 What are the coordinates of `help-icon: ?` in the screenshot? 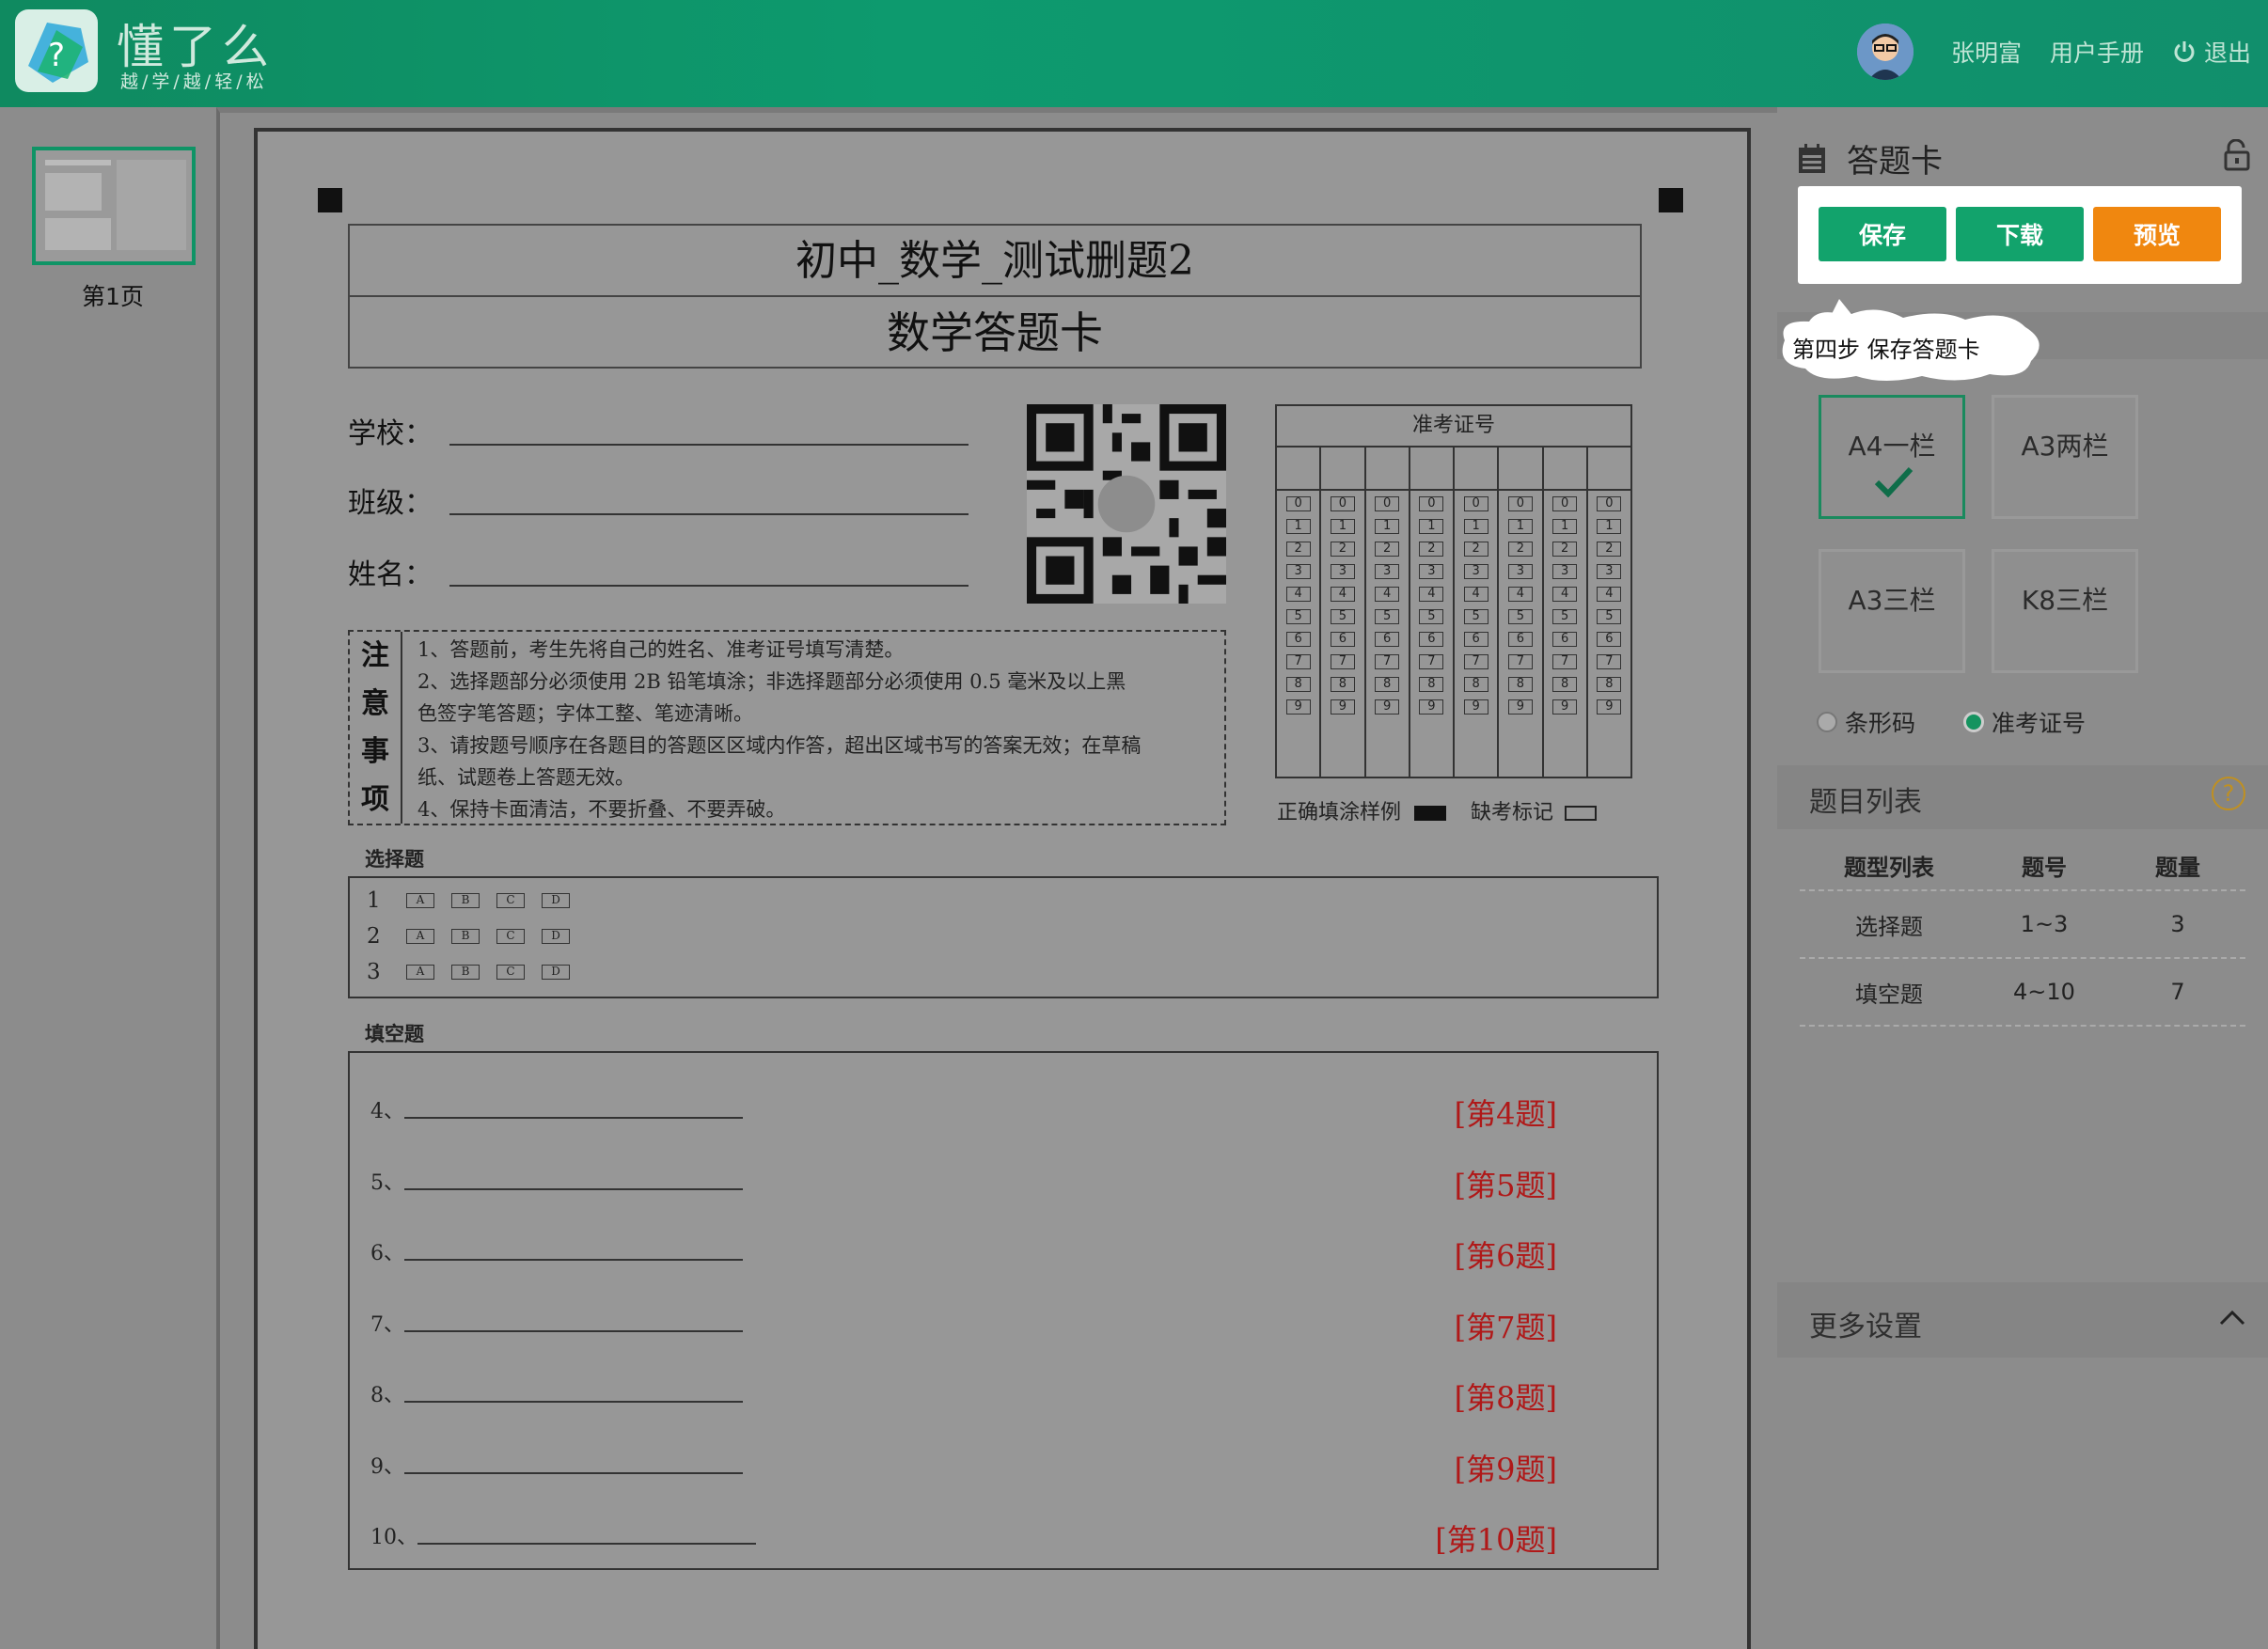 It's located at (2228, 793).